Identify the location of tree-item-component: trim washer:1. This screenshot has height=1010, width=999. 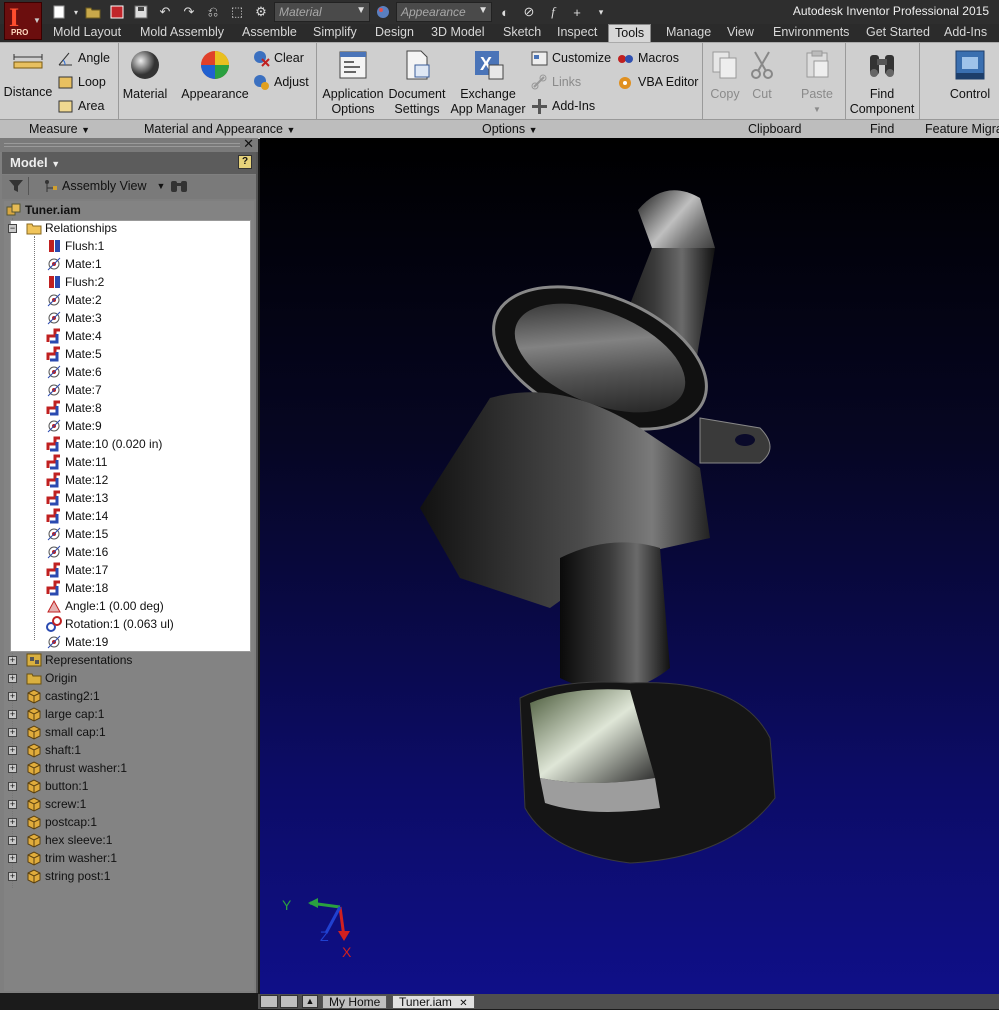
(71, 858).